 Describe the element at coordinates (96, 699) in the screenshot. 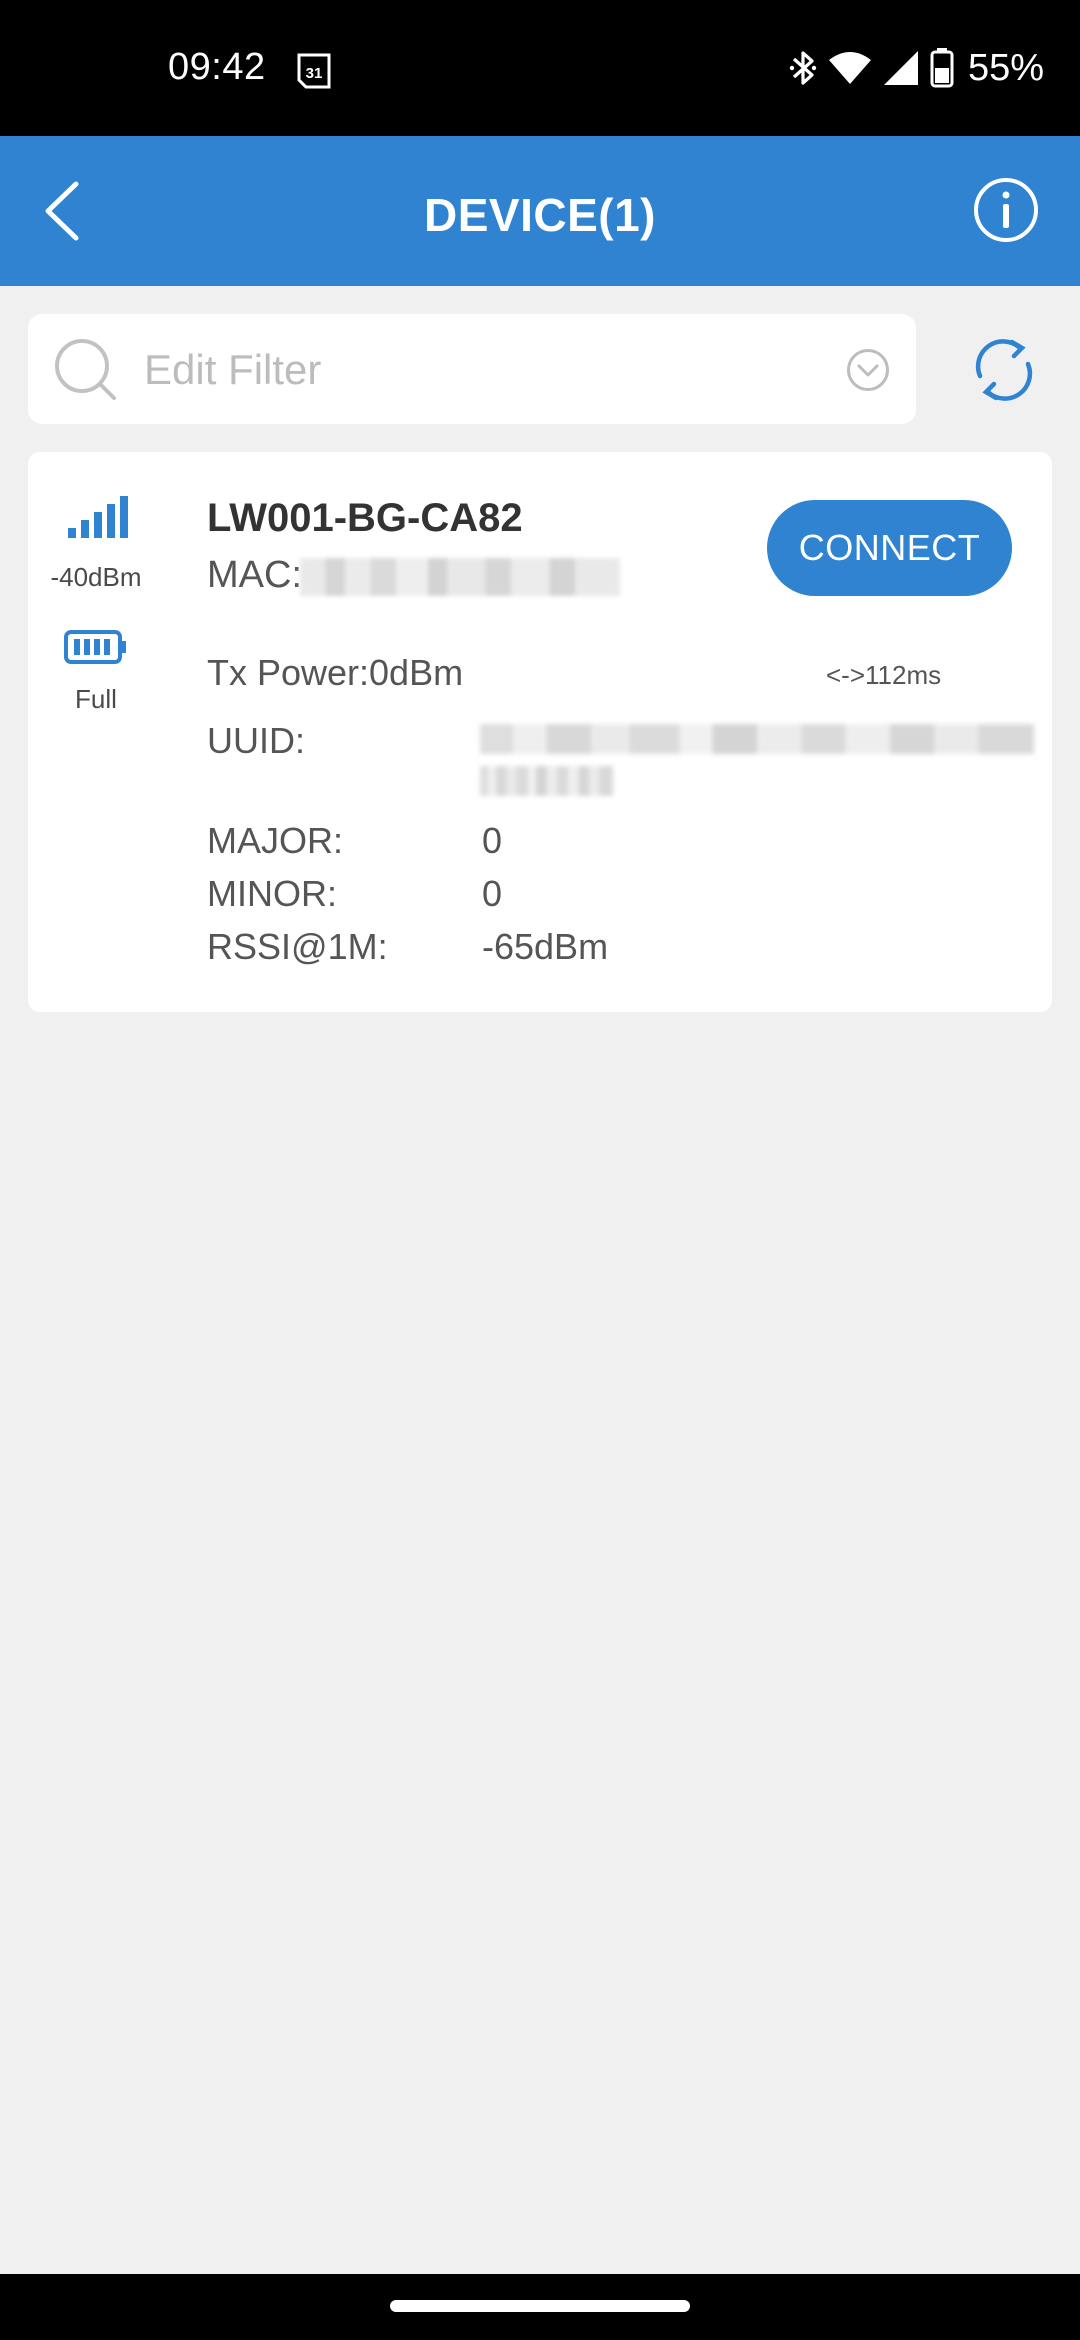

I see `battery-status: Full` at that location.